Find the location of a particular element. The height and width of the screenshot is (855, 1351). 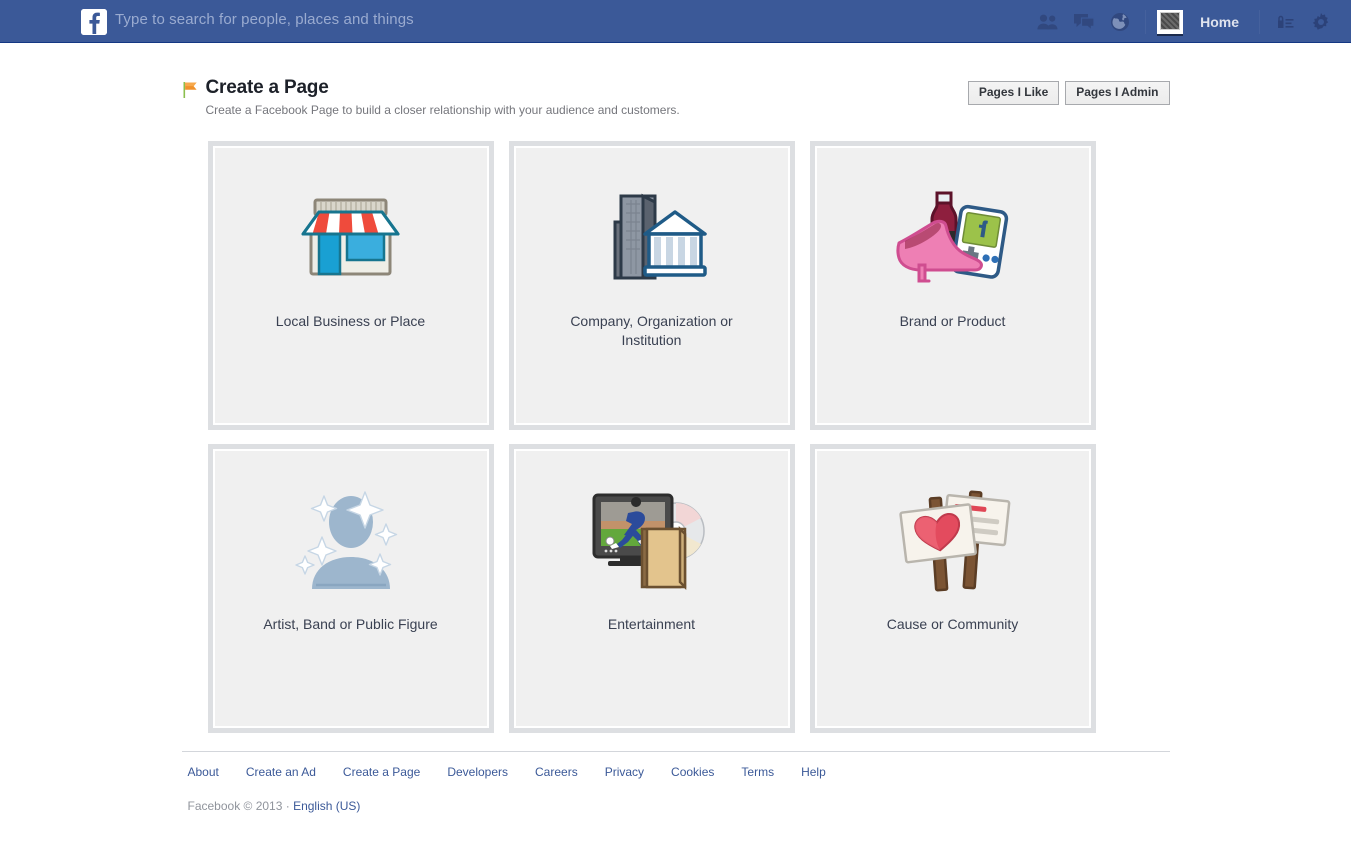

copyright-text: Facebook © 2013 · is located at coordinates (240, 806).